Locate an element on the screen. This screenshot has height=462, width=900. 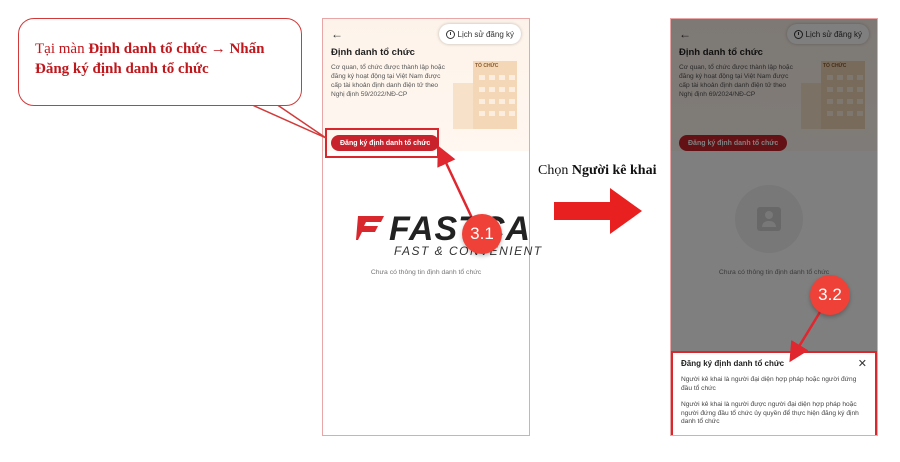
fastca-logo-icon is located at coordinates (370, 228).